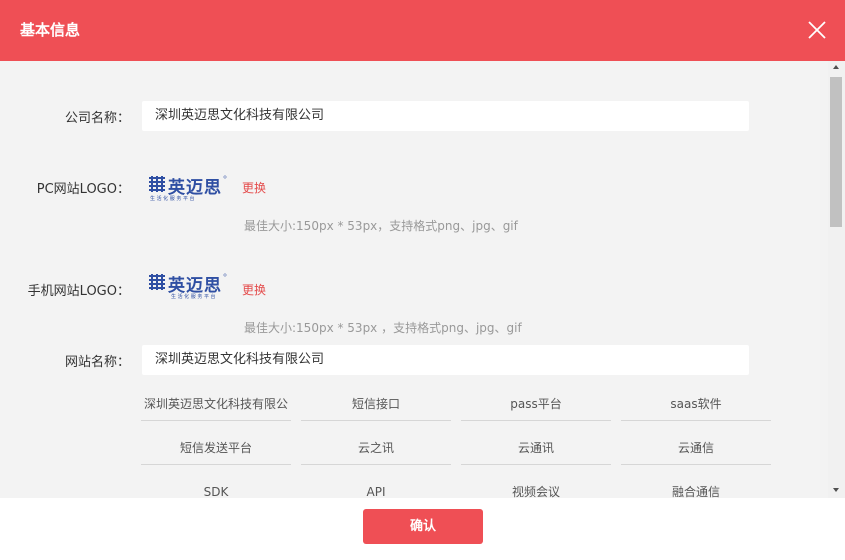 Image resolution: width=845 pixels, height=560 pixels. Describe the element at coordinates (216, 448) in the screenshot. I see `keyword-tag-input: 短信发送平台` at that location.